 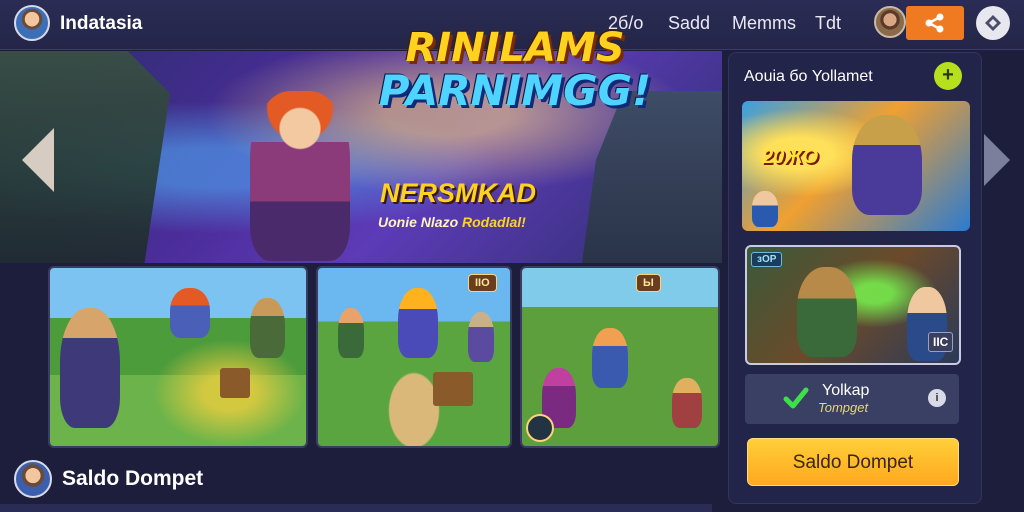 I want to click on check-icon, so click(x=796, y=398).